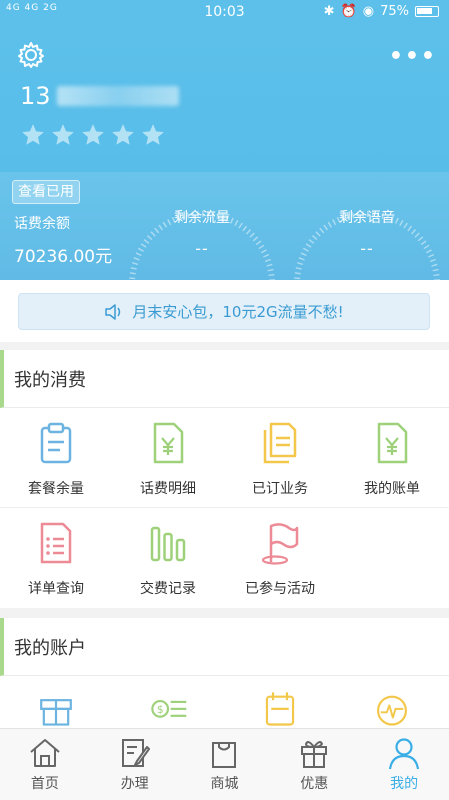 This screenshot has width=449, height=800. I want to click on status-right: ✱ ⏰ ◉ 75%, so click(381, 11).